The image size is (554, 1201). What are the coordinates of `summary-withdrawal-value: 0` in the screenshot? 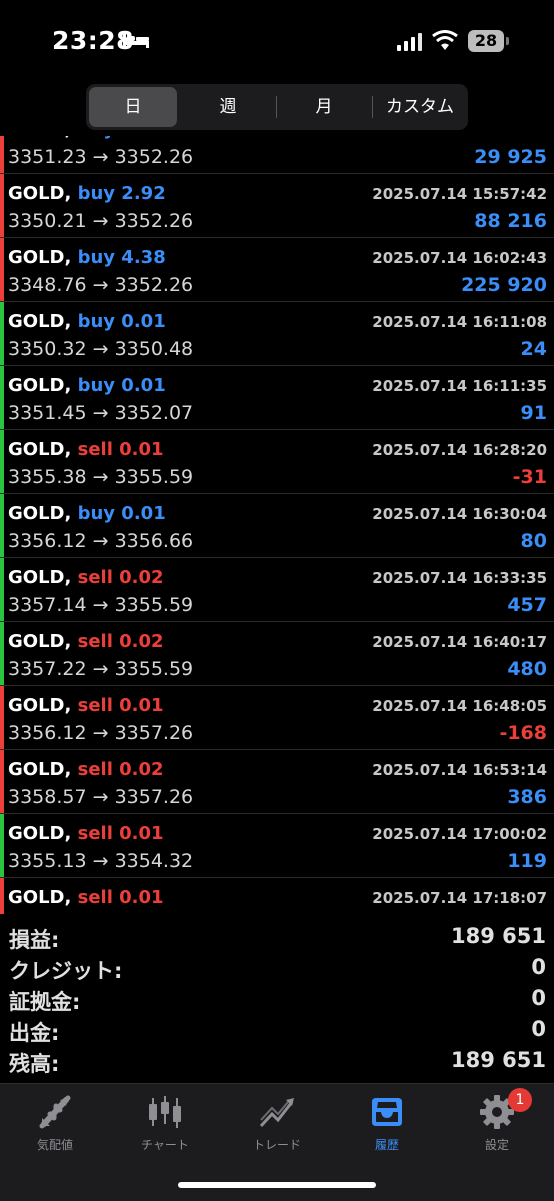 It's located at (538, 1029).